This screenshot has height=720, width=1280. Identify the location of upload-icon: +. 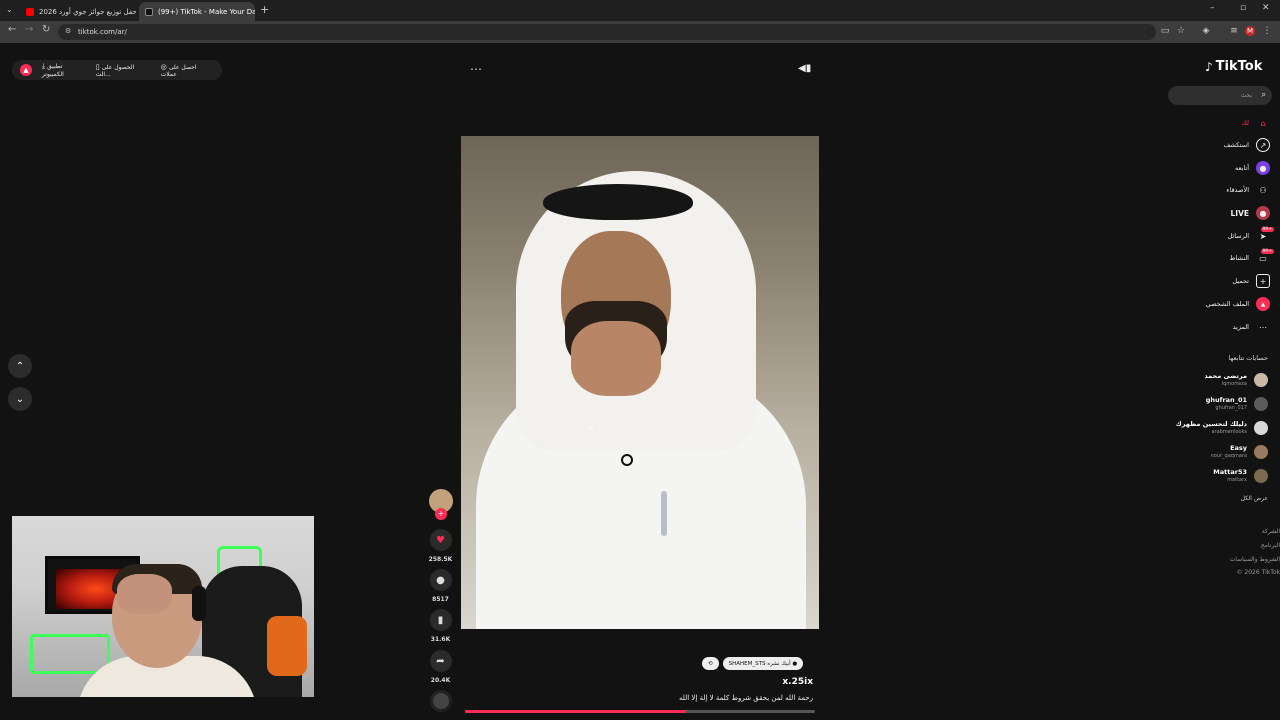
(1263, 281).